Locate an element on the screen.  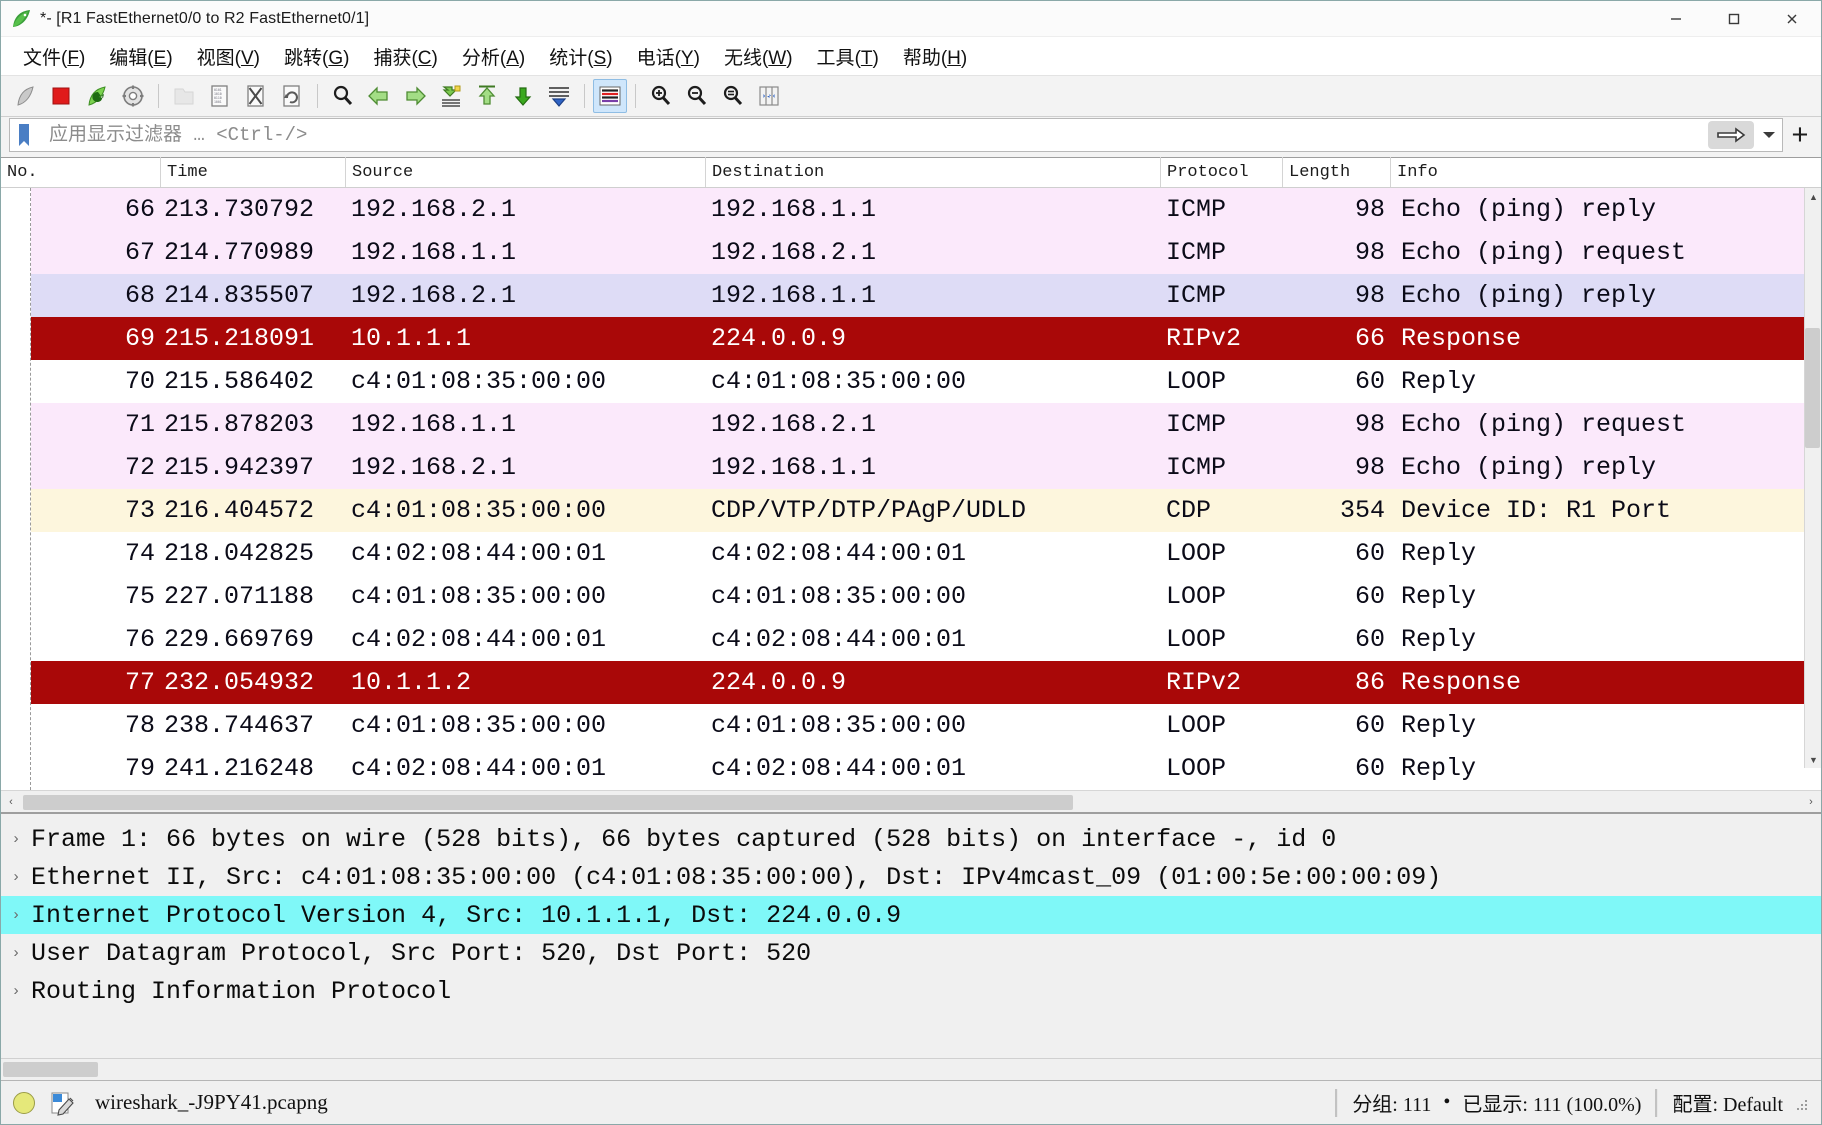
colorize-packets-icon is located at coordinates (610, 96).